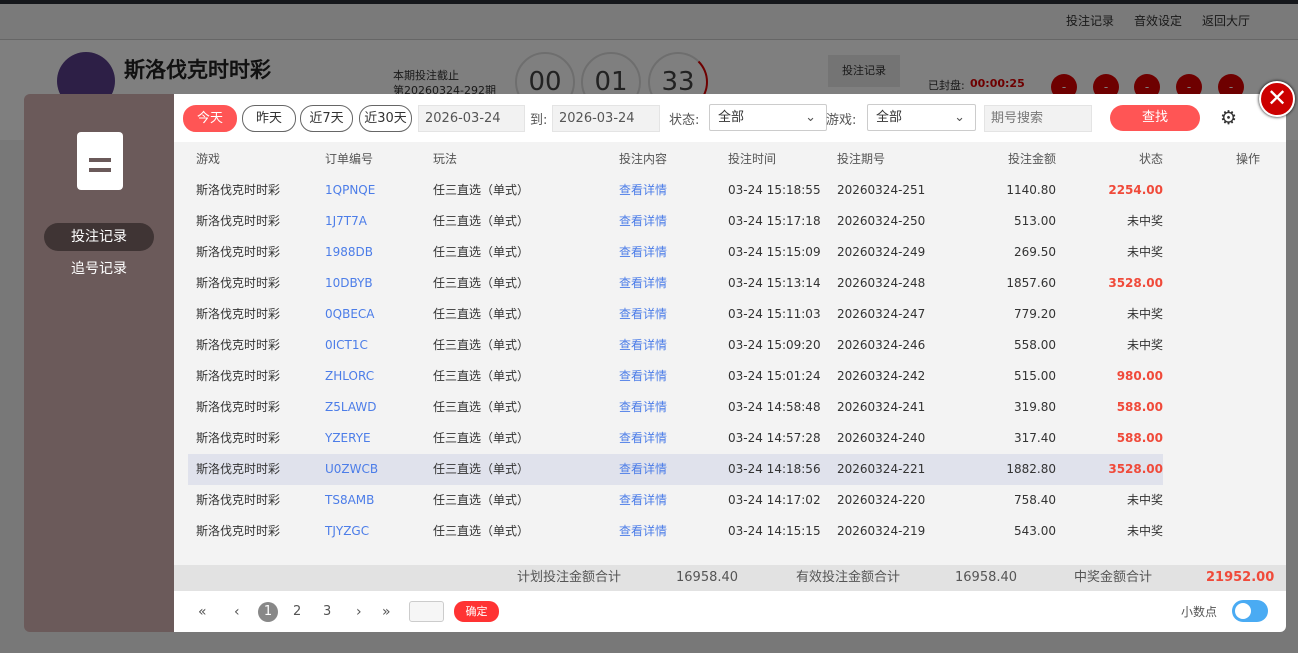 Image resolution: width=1298 pixels, height=653 pixels. Describe the element at coordinates (1247, 159) in the screenshot. I see `column-header: 操作` at that location.